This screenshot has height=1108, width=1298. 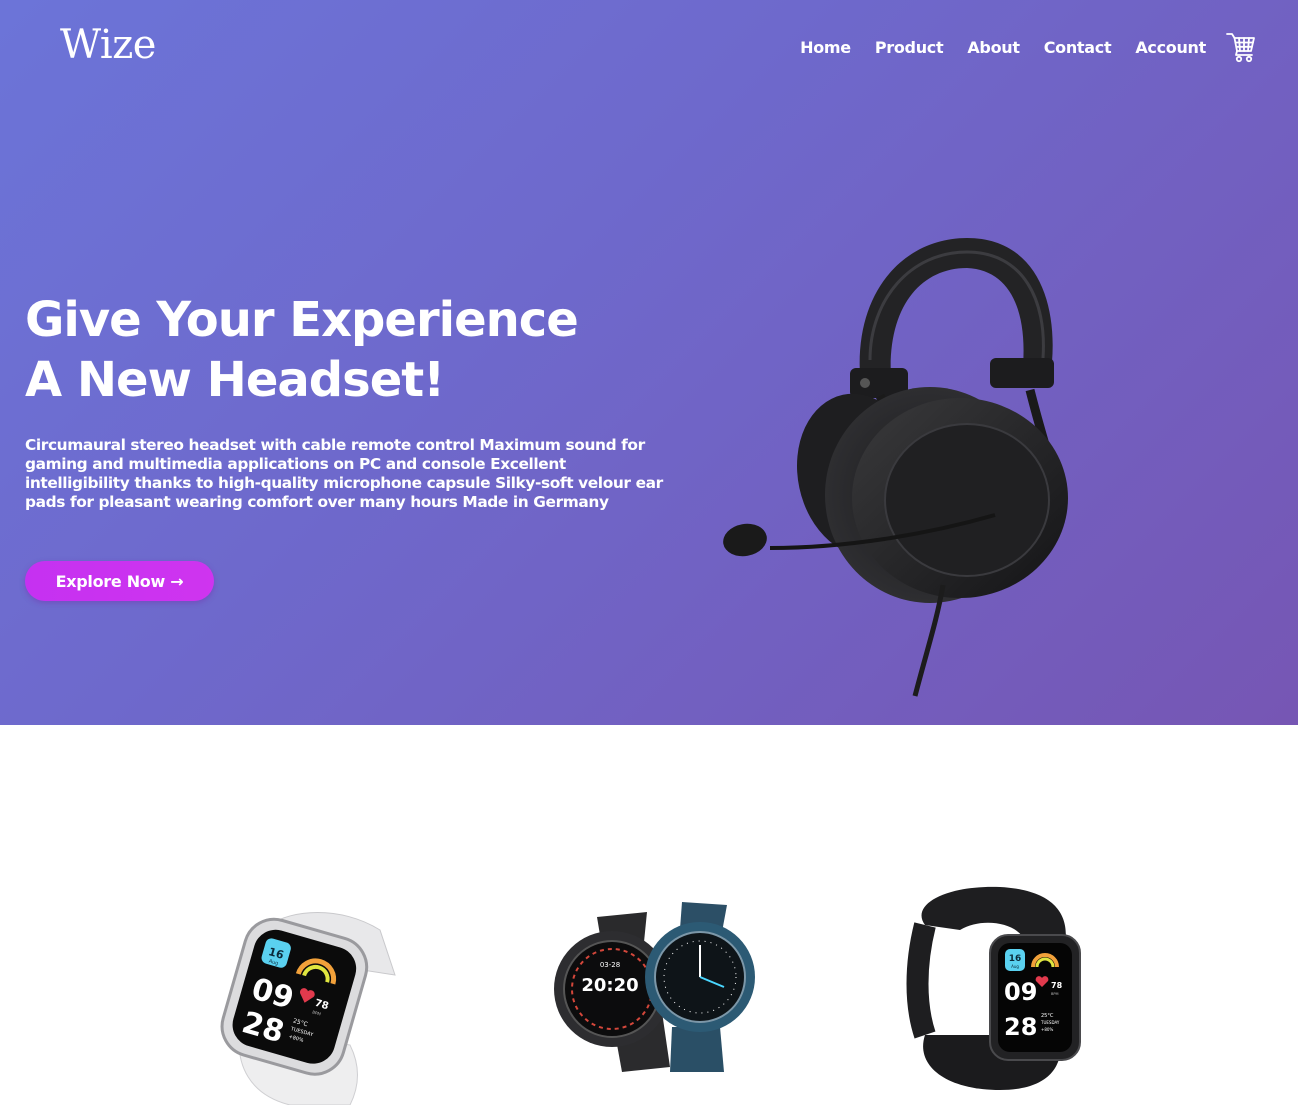 I want to click on hour-text: 09, so click(x=1020, y=992).